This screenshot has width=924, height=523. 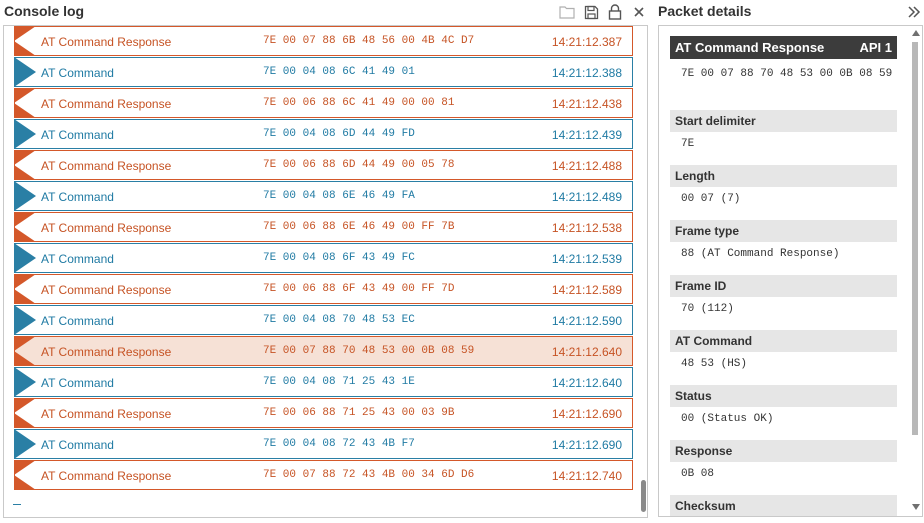 I want to click on frame-hex: 7E 00 04 08 71 25 43 1E, so click(x=339, y=382).